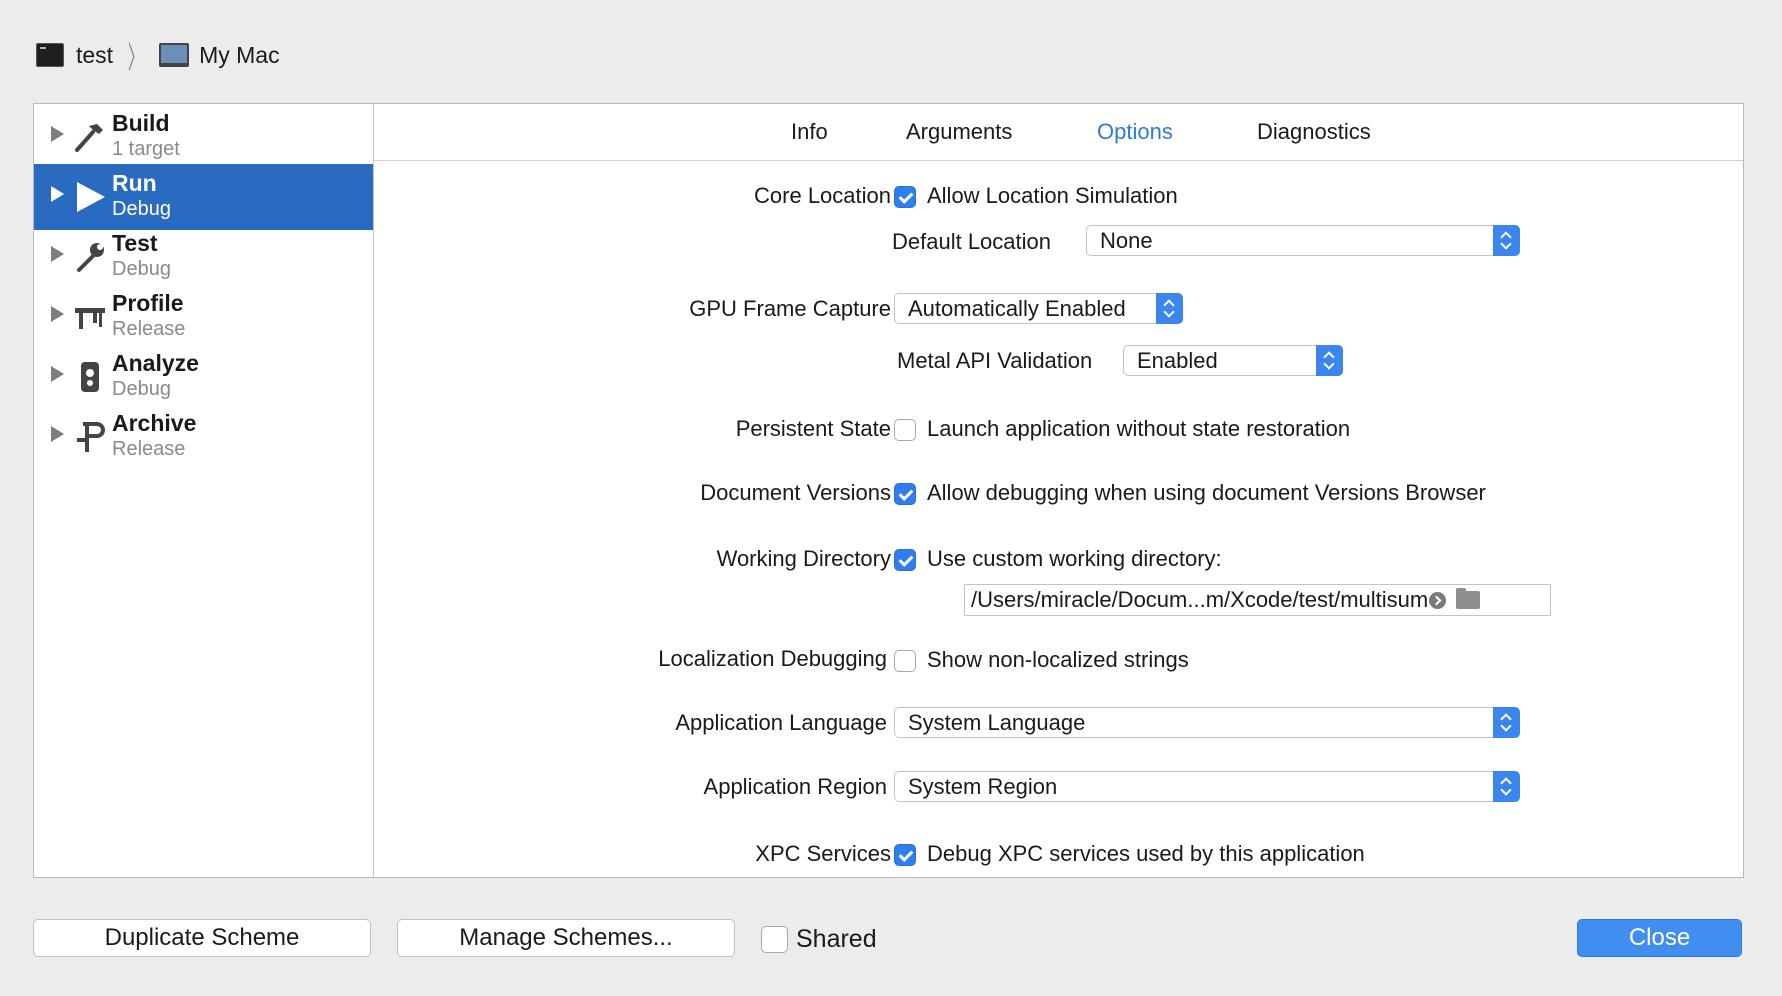 The height and width of the screenshot is (996, 1782). Describe the element at coordinates (154, 423) in the screenshot. I see `sidebar-item-label: Archive` at that location.